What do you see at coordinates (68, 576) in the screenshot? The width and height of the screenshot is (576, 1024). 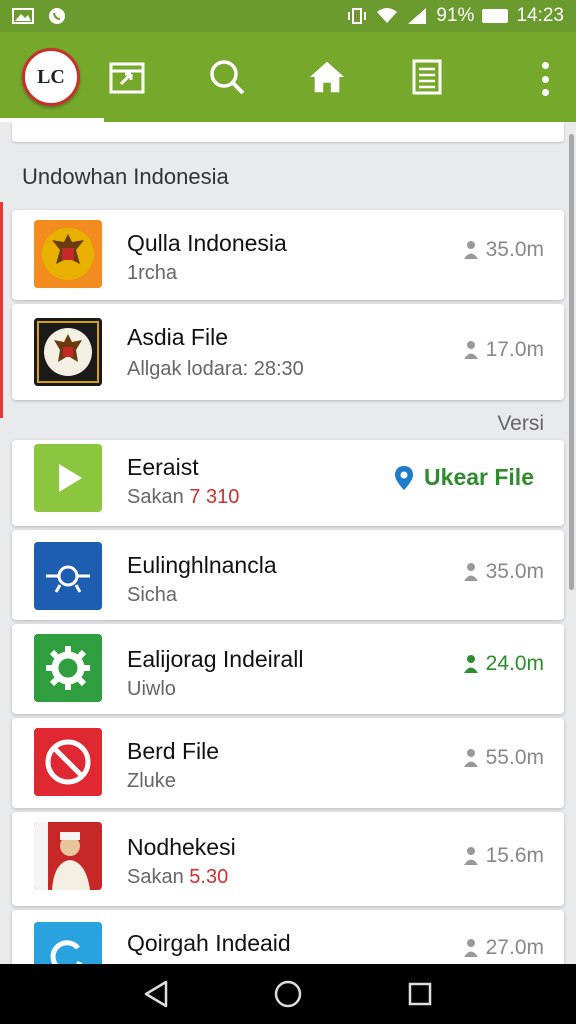 I see `target-icon` at bounding box center [68, 576].